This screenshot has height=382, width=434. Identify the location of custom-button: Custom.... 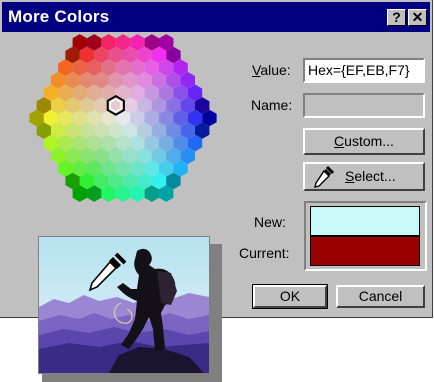
(364, 141).